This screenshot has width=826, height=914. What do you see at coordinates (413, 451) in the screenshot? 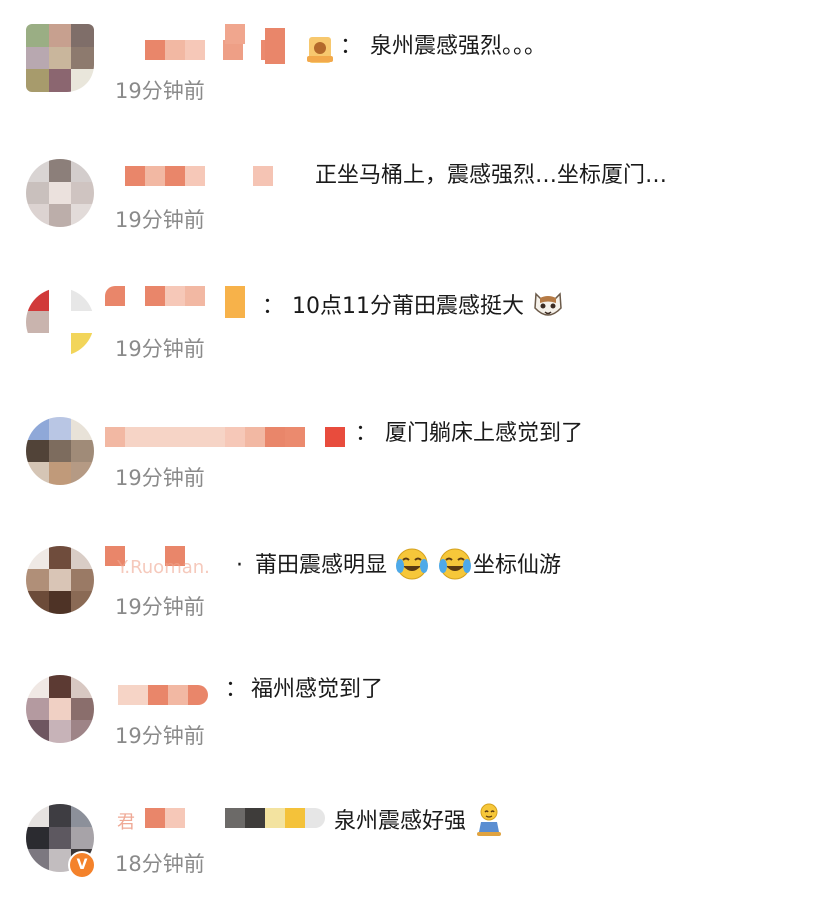
I see `comment-item: ：厦门躺床上感觉到了 19分钟前` at bounding box center [413, 451].